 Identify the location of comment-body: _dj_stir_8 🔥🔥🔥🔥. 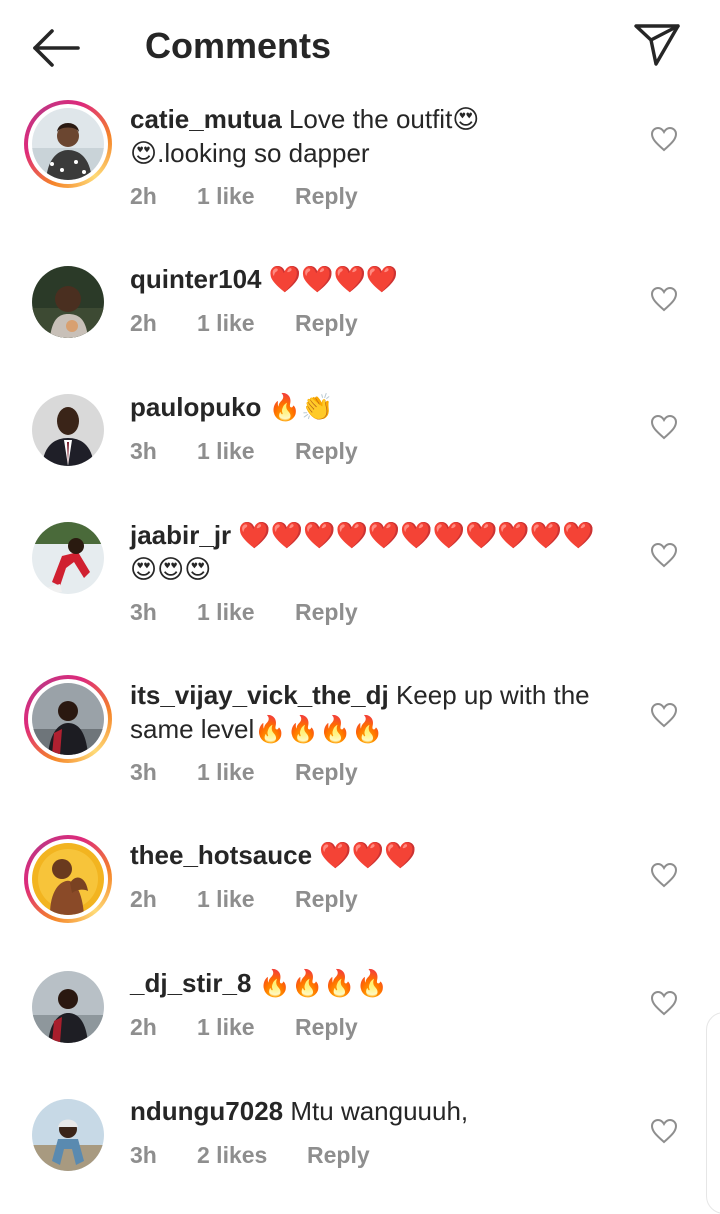
(375, 983).